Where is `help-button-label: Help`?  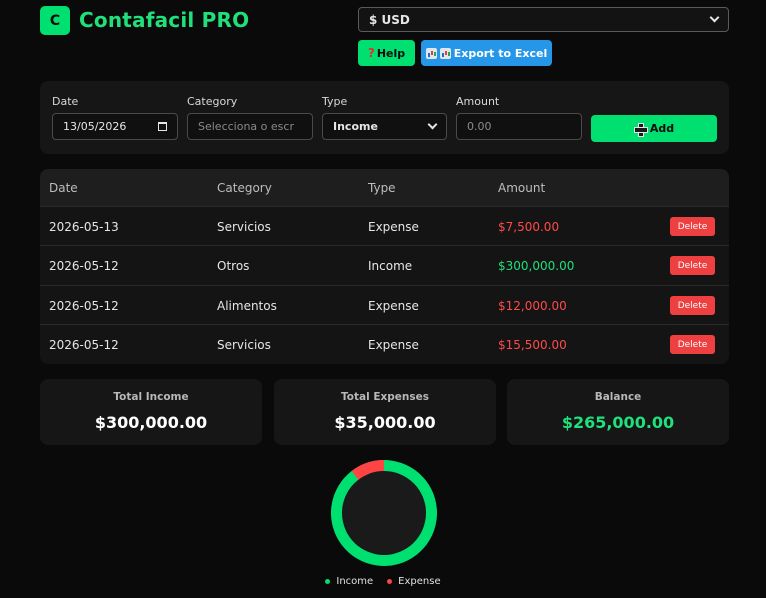 help-button-label: Help is located at coordinates (391, 53).